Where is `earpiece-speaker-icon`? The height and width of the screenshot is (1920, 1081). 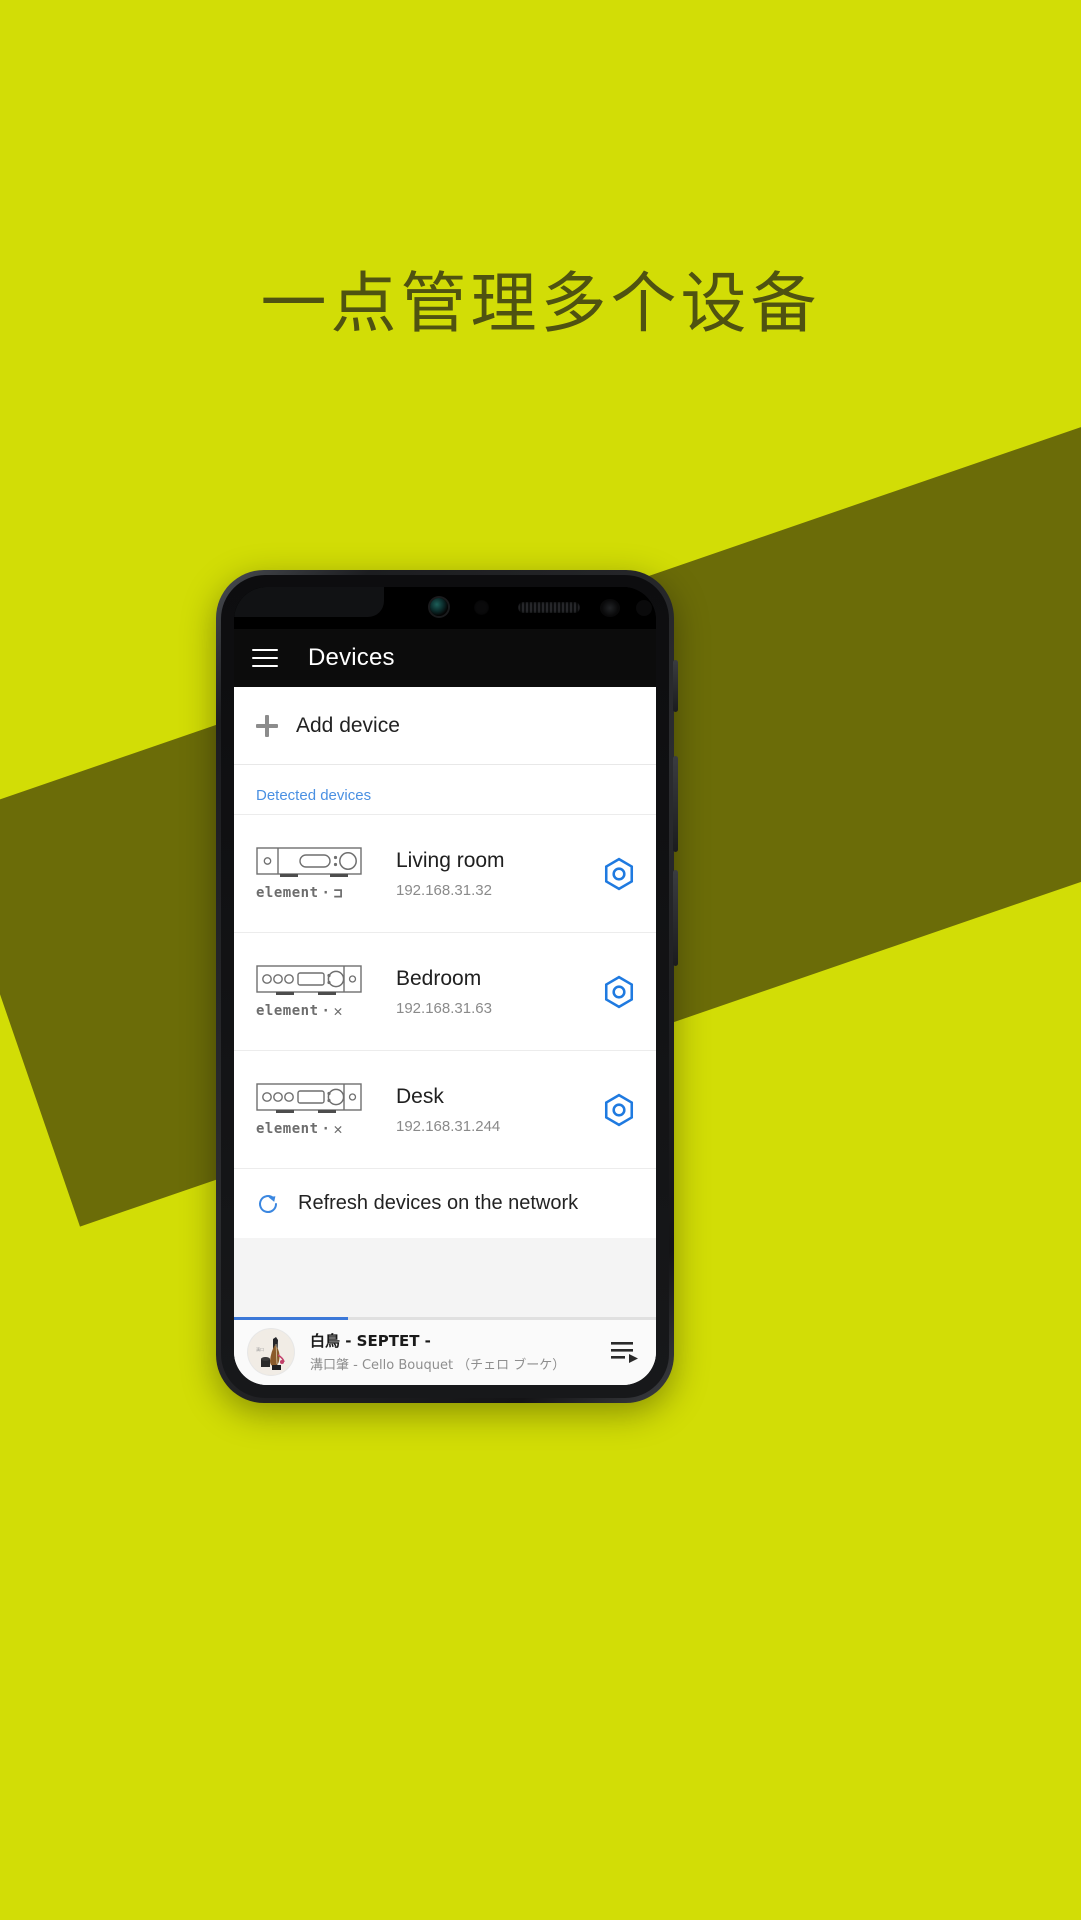
earpiece-speaker-icon is located at coordinates (549, 607).